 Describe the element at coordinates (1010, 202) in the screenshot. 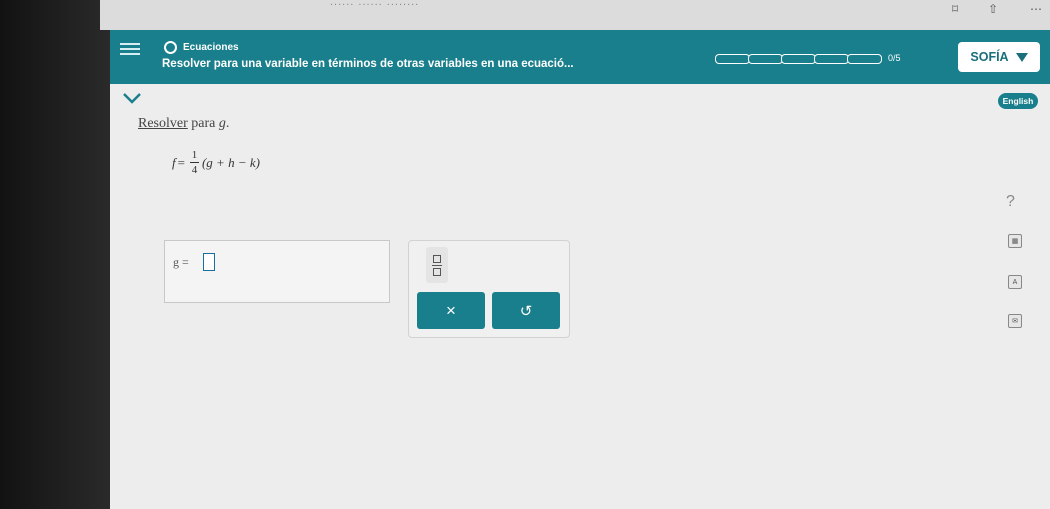

I see `help-icon: ?` at that location.